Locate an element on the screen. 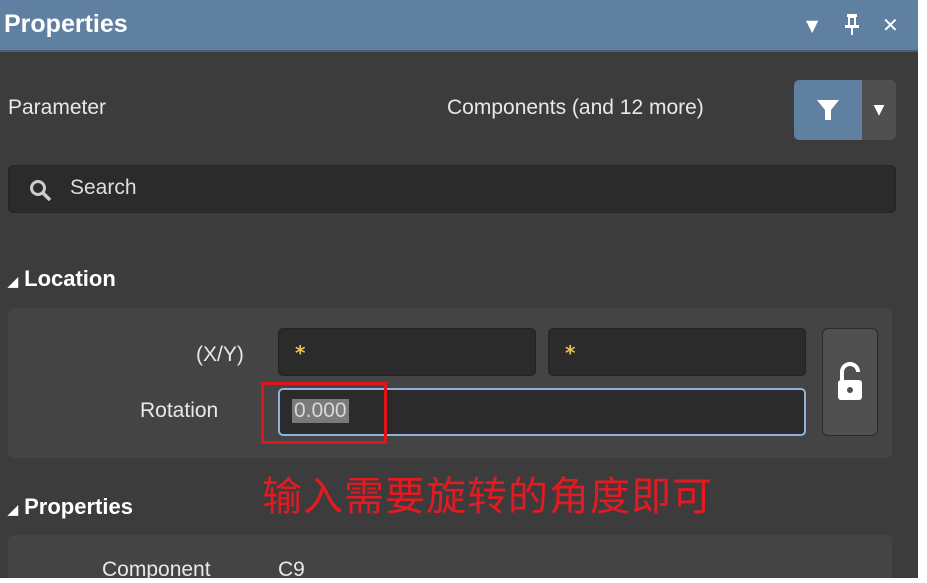  section-properties-header: ◢ Properties is located at coordinates (70, 507).